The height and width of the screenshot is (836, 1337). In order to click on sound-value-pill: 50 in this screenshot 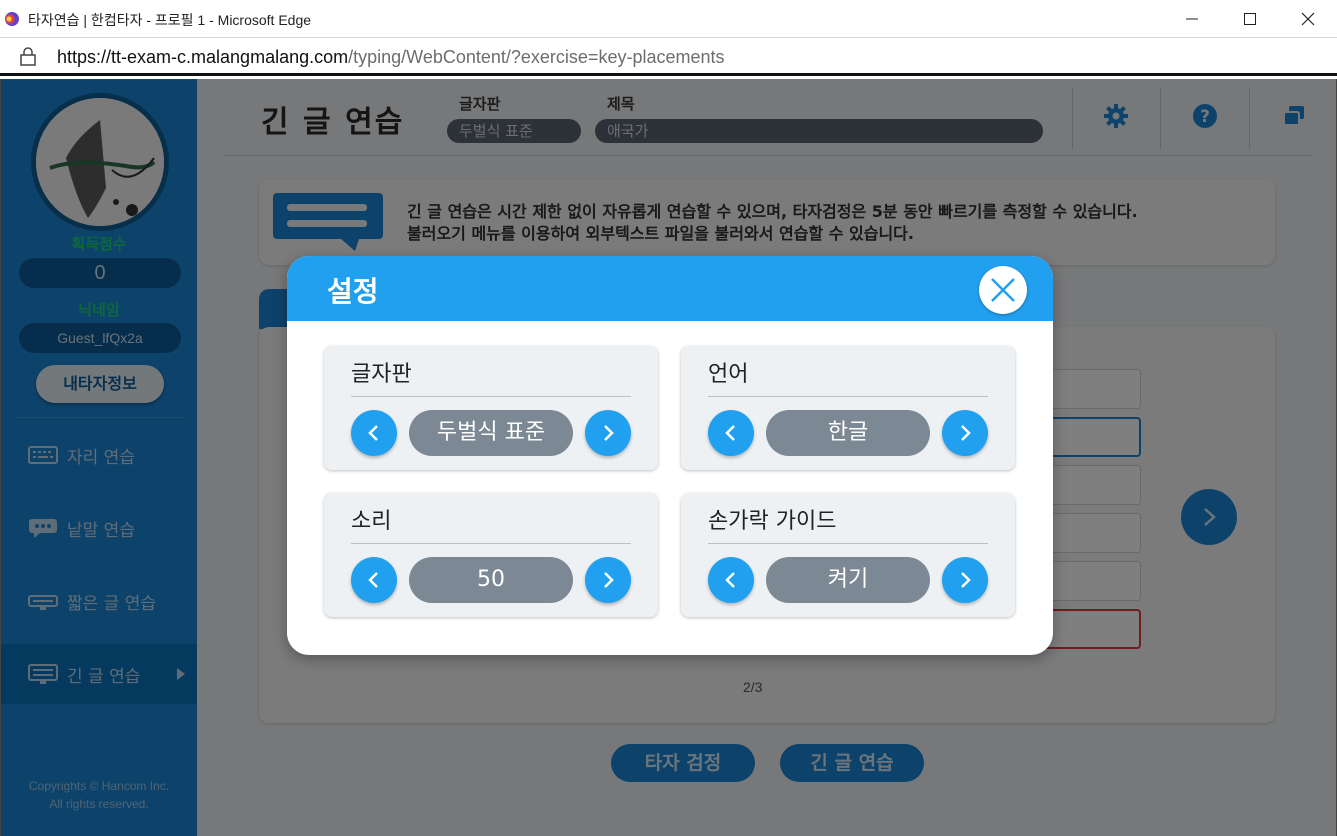, I will do `click(491, 580)`.